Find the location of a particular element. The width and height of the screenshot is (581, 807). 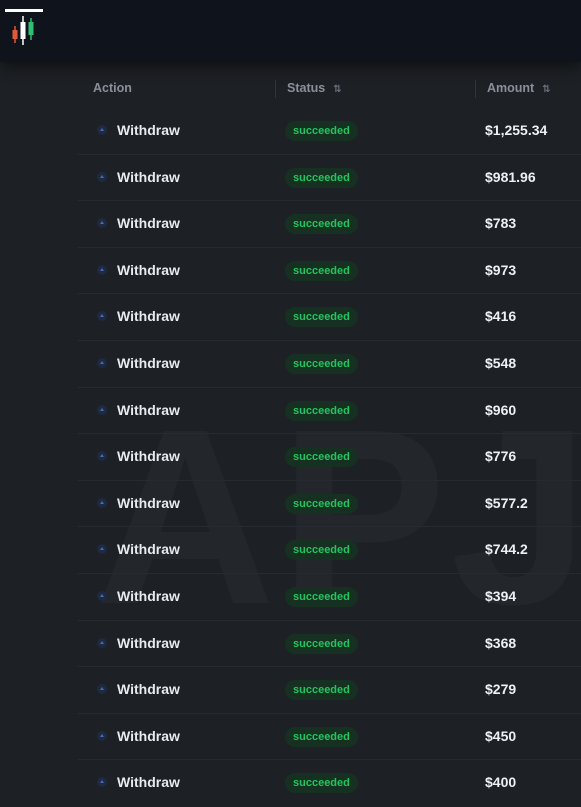

table-row: Withdraw succeeded $450 is located at coordinates (329, 737).